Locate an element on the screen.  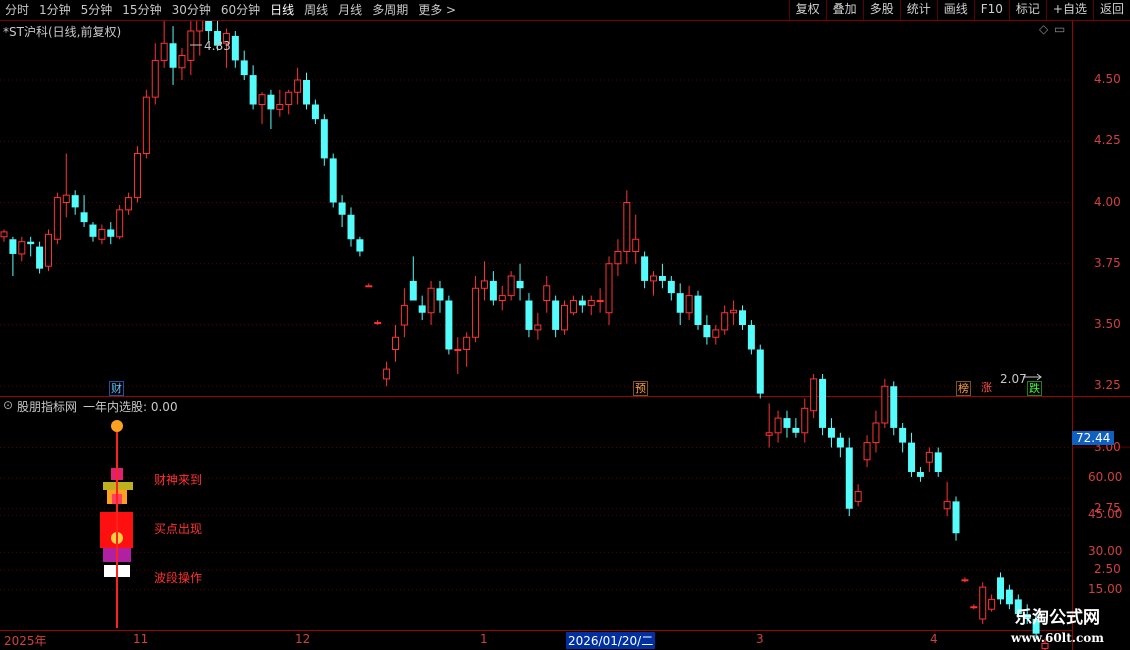
price-tick-2: 4.00 is located at coordinates (1107, 201).